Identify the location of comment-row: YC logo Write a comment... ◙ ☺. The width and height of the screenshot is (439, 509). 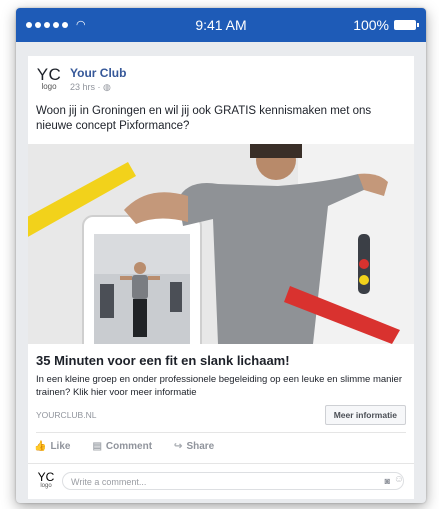
(221, 481).